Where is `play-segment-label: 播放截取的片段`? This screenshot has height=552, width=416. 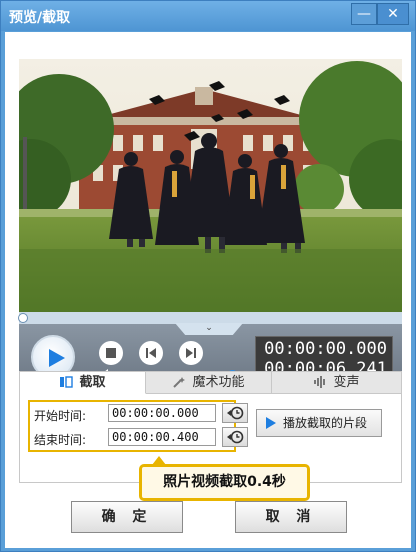
play-segment-label: 播放截取的片段 is located at coordinates (325, 423).